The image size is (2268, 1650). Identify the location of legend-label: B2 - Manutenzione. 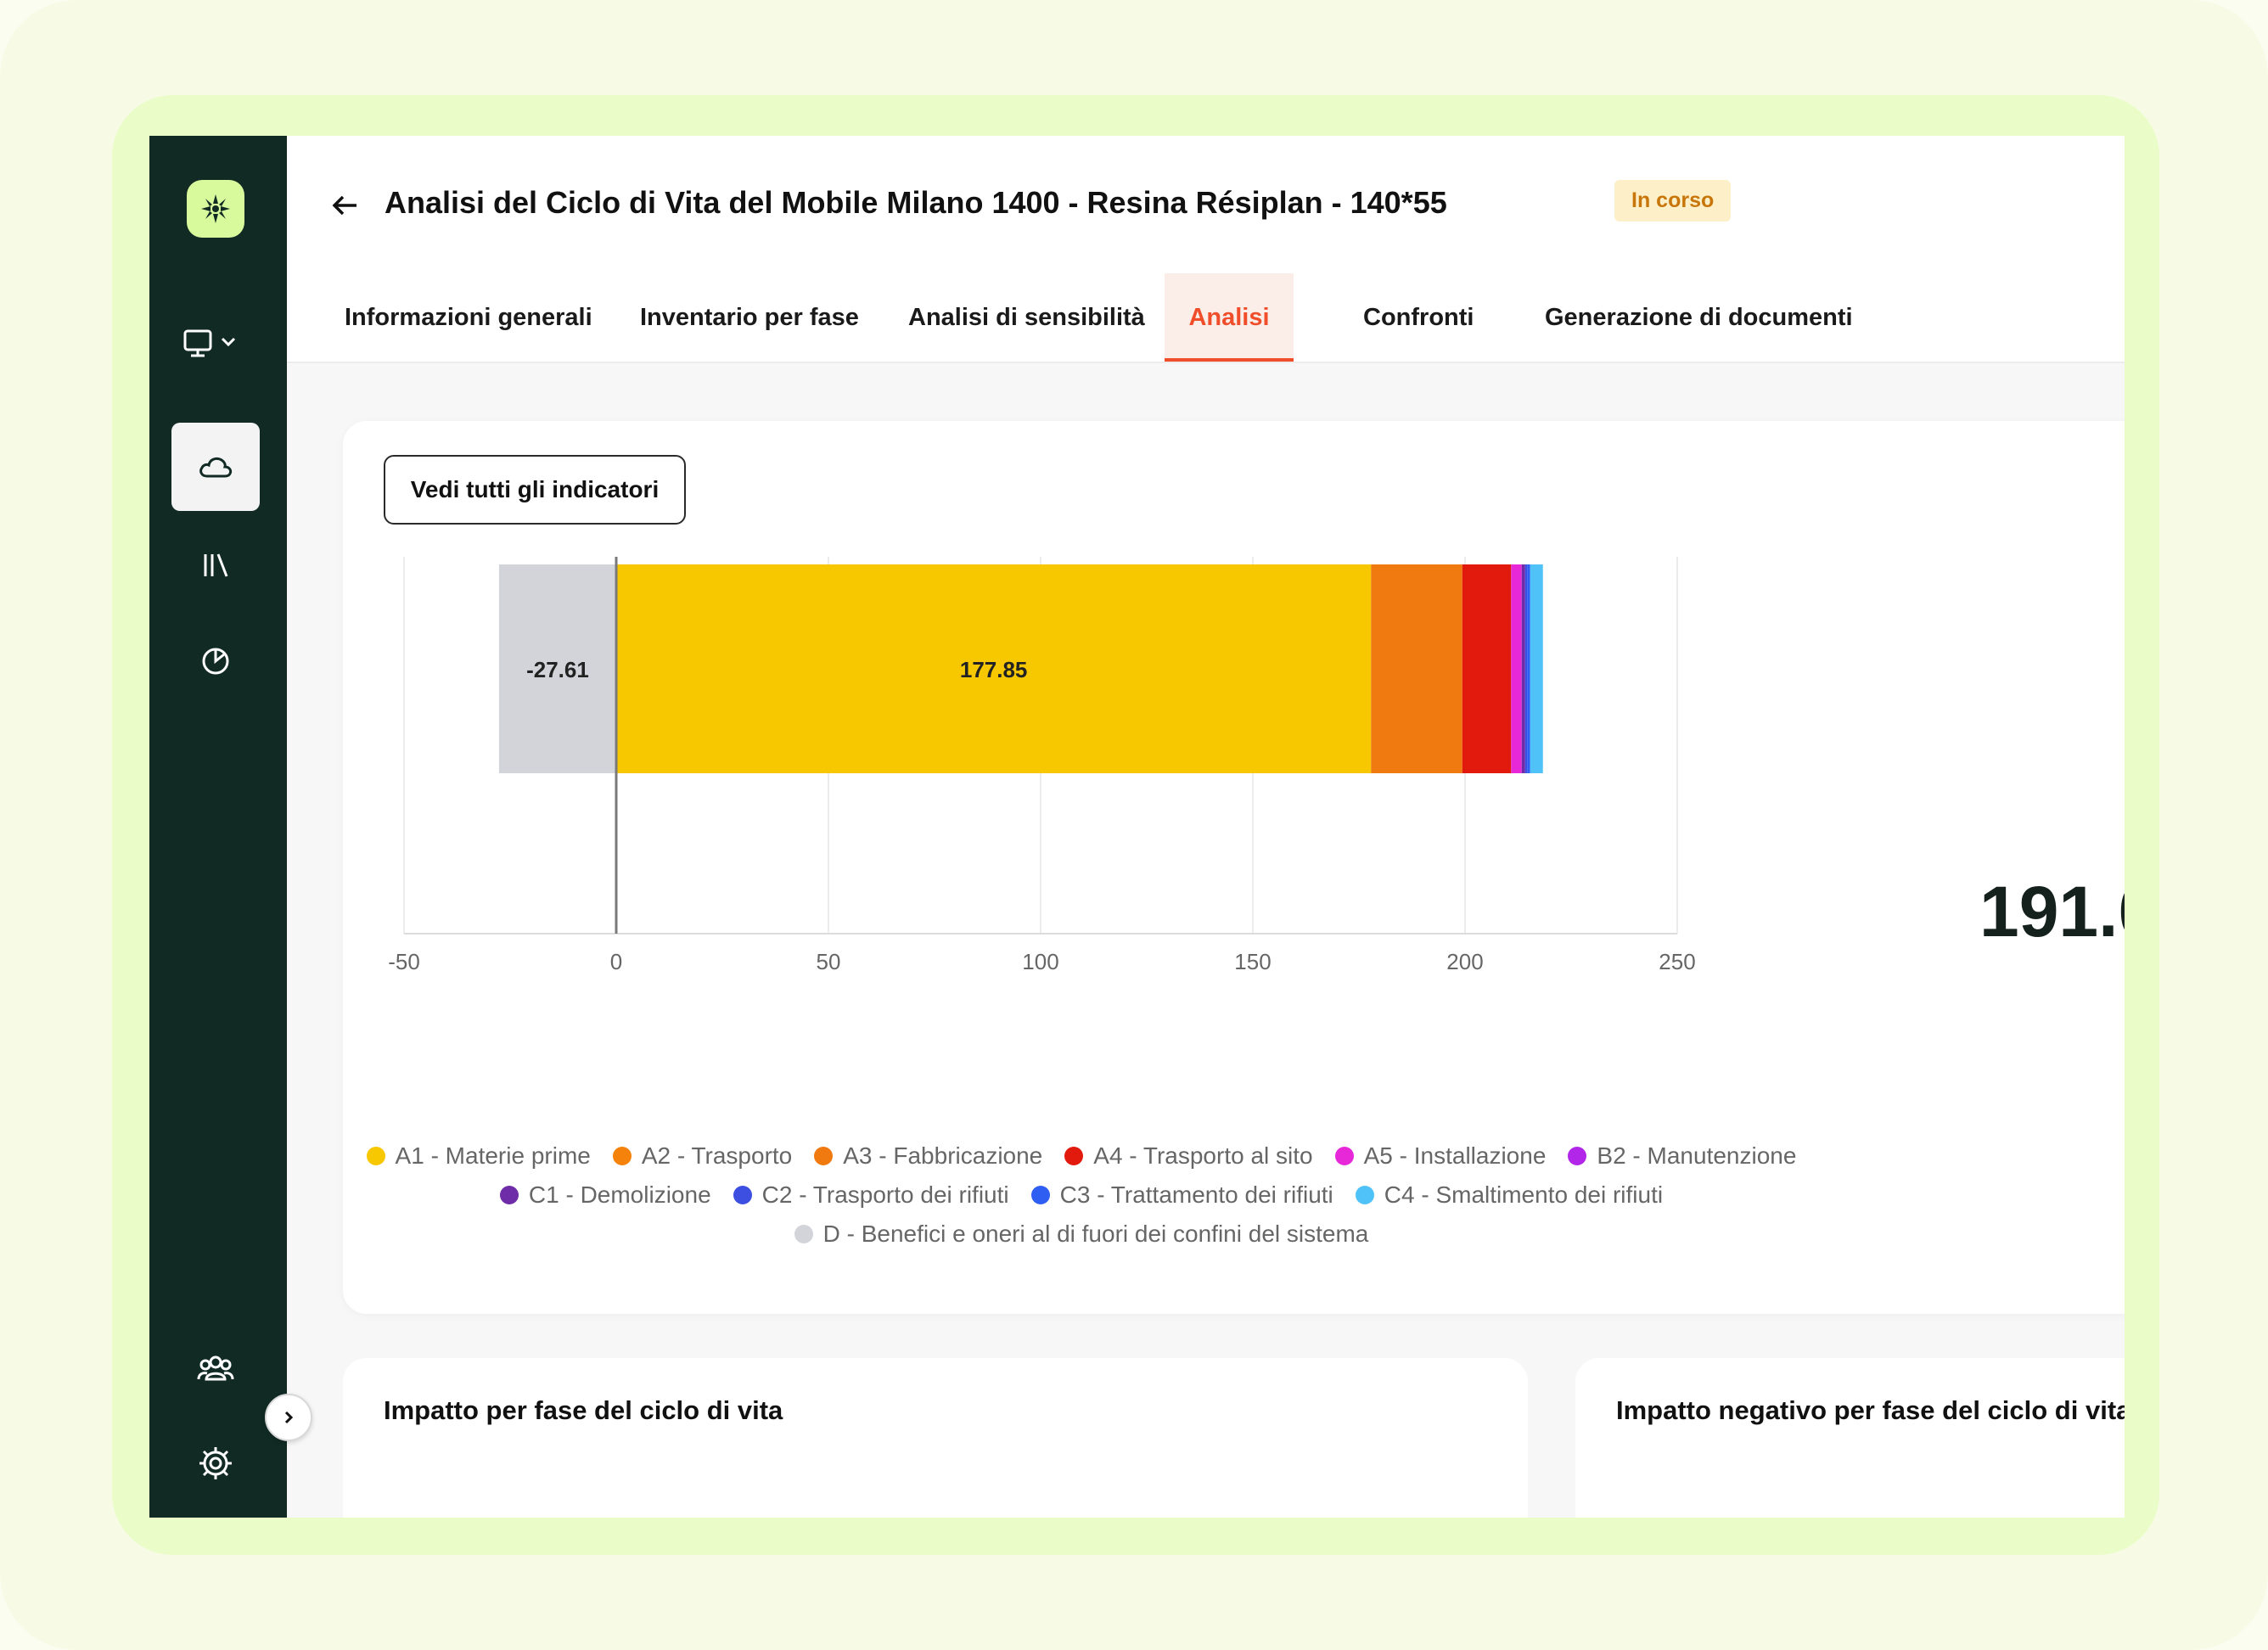
(1697, 1155).